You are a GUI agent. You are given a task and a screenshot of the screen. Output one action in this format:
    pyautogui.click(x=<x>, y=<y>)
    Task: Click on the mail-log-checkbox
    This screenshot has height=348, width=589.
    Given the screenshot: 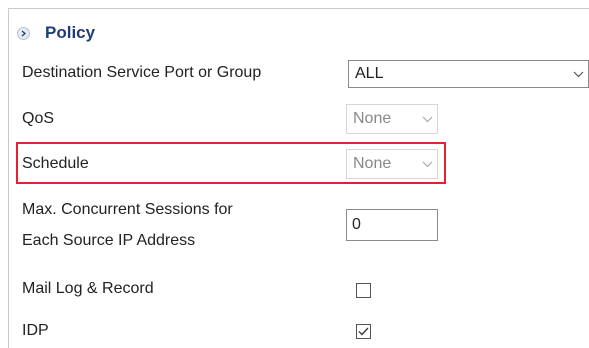 What is the action you would take?
    pyautogui.click(x=363, y=290)
    